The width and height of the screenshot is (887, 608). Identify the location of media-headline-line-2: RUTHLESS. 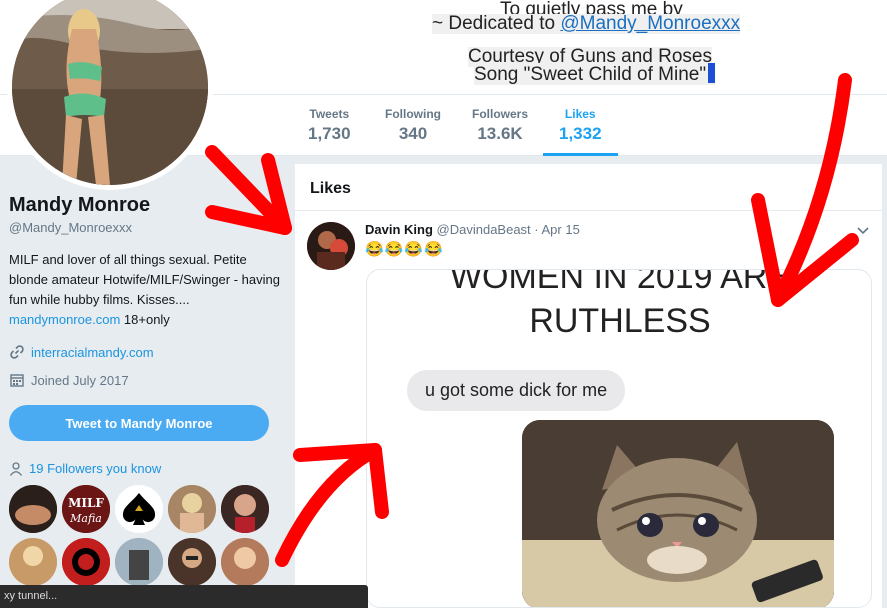
(620, 321).